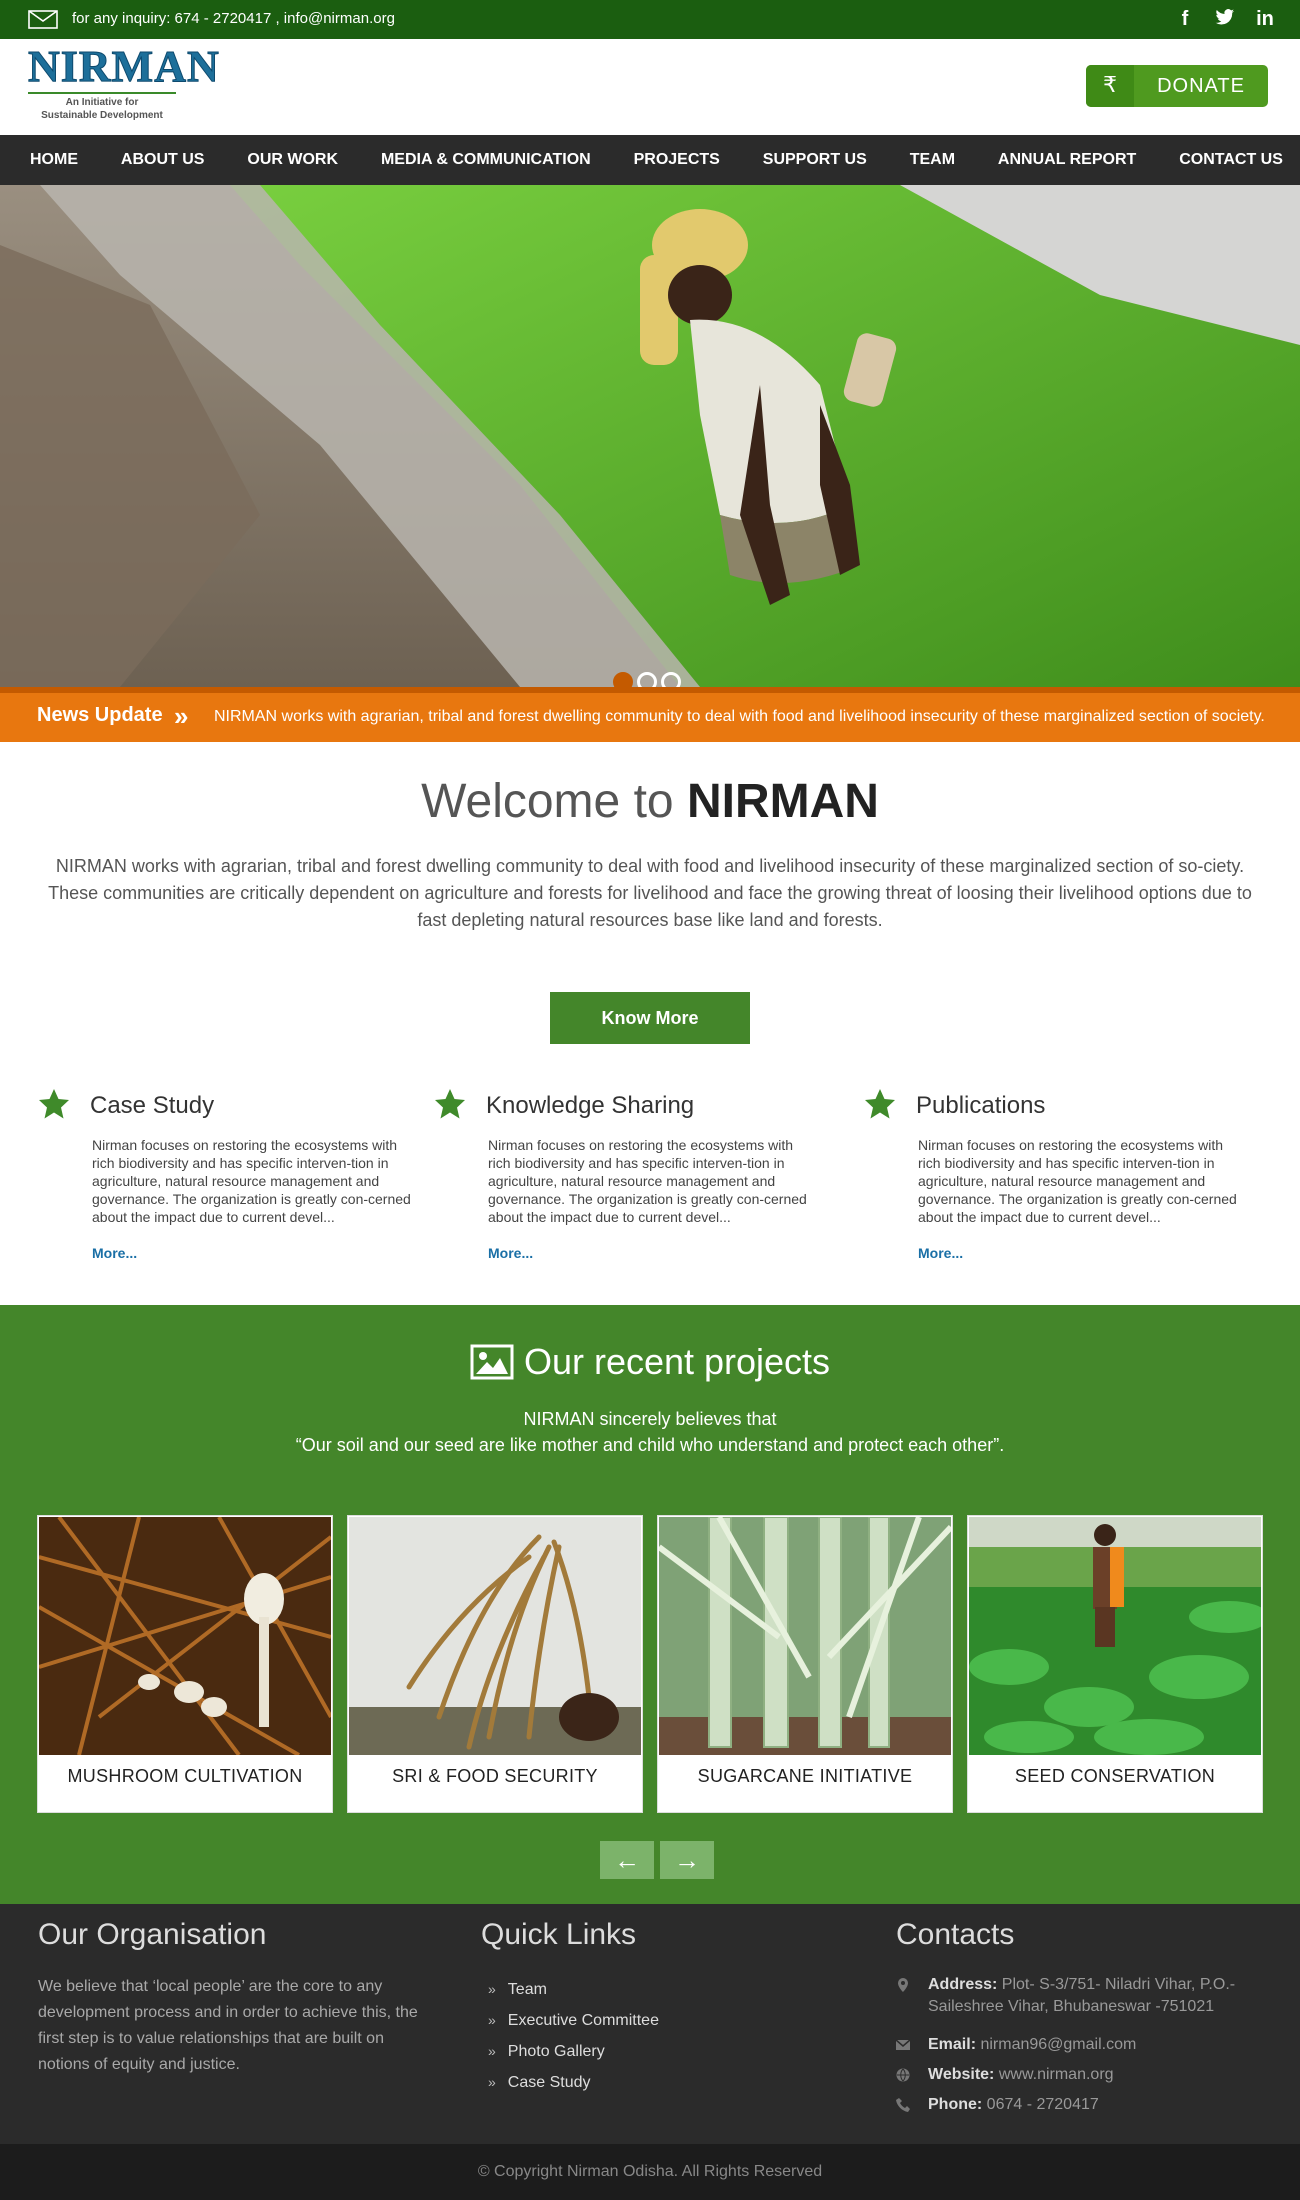  I want to click on seed-conservation-image, so click(1115, 1636).